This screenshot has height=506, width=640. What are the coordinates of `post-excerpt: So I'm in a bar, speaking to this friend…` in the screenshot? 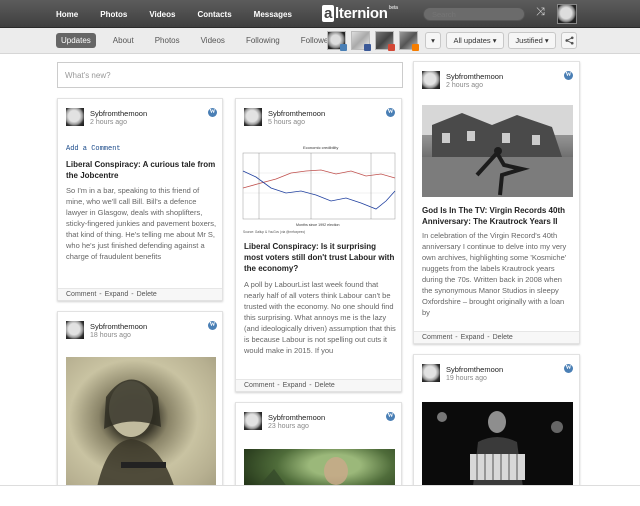 It's located at (141, 223).